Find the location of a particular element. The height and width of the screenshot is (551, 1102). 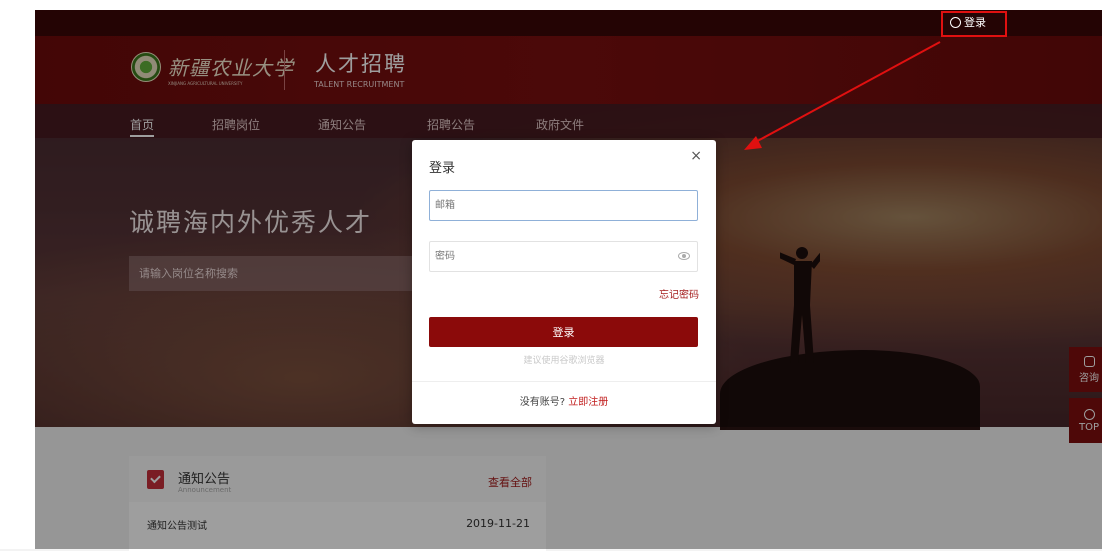

job-search-input is located at coordinates (279, 273).